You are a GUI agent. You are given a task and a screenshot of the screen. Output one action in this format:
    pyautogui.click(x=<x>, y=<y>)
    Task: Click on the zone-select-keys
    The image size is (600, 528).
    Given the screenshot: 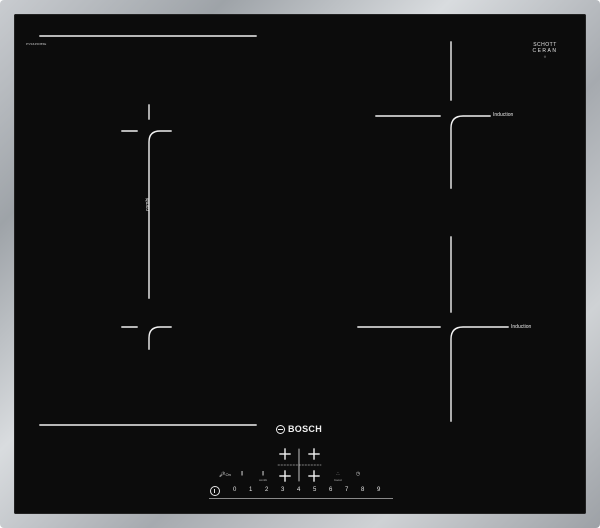 What is the action you would take?
    pyautogui.click(x=299, y=465)
    